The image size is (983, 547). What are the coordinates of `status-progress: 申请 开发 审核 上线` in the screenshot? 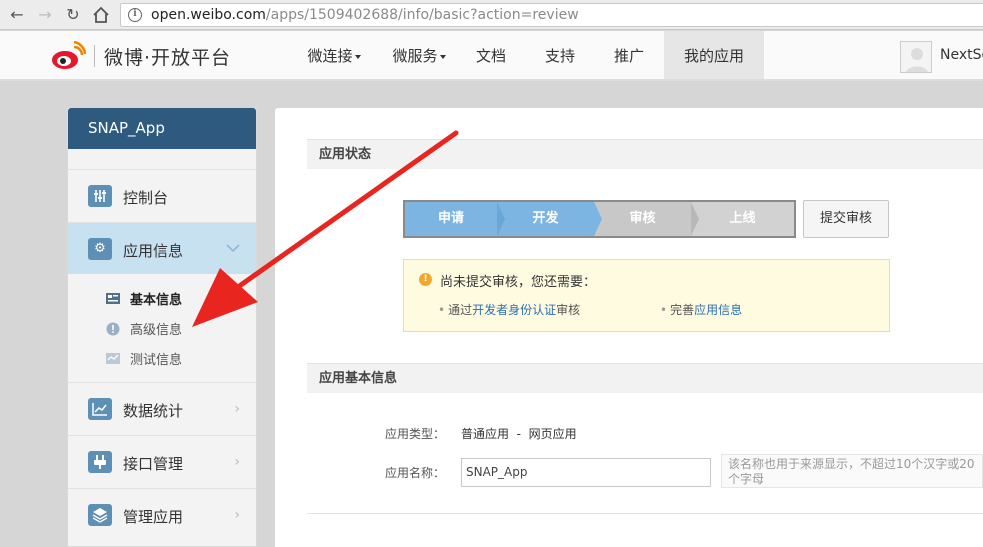 It's located at (599, 219).